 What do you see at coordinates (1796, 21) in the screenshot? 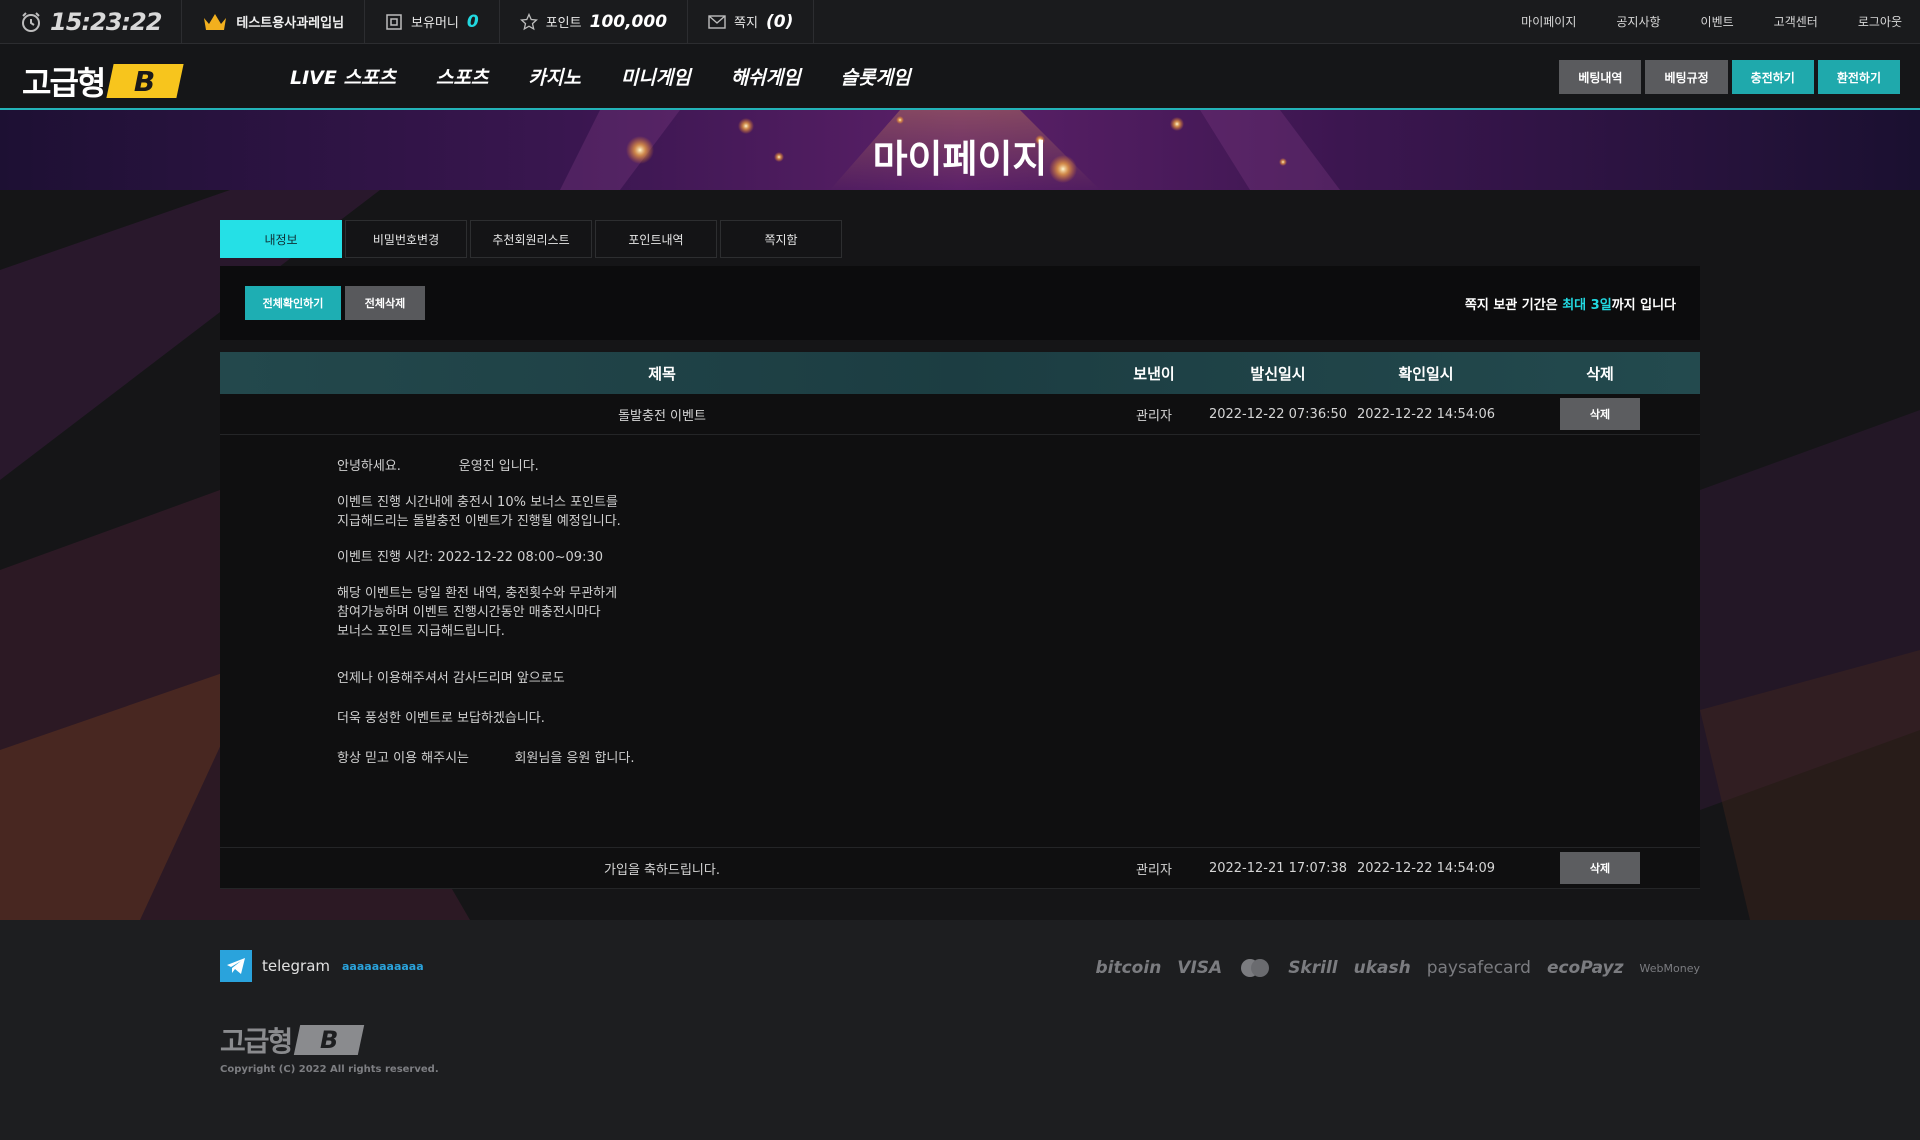
I see `top-link-support: 고객센터` at bounding box center [1796, 21].